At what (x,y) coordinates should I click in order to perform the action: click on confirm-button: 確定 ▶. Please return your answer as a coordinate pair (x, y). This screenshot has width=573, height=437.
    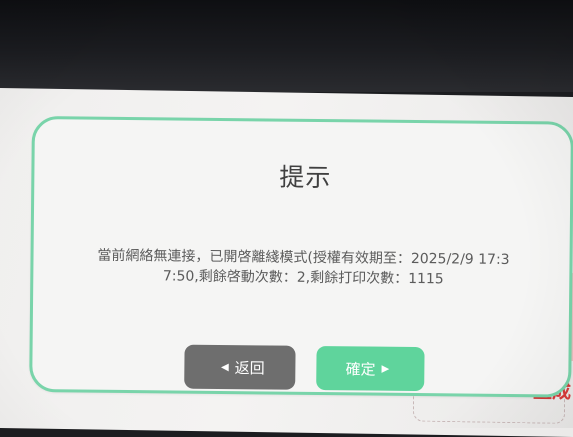
    Looking at the image, I should click on (370, 368).